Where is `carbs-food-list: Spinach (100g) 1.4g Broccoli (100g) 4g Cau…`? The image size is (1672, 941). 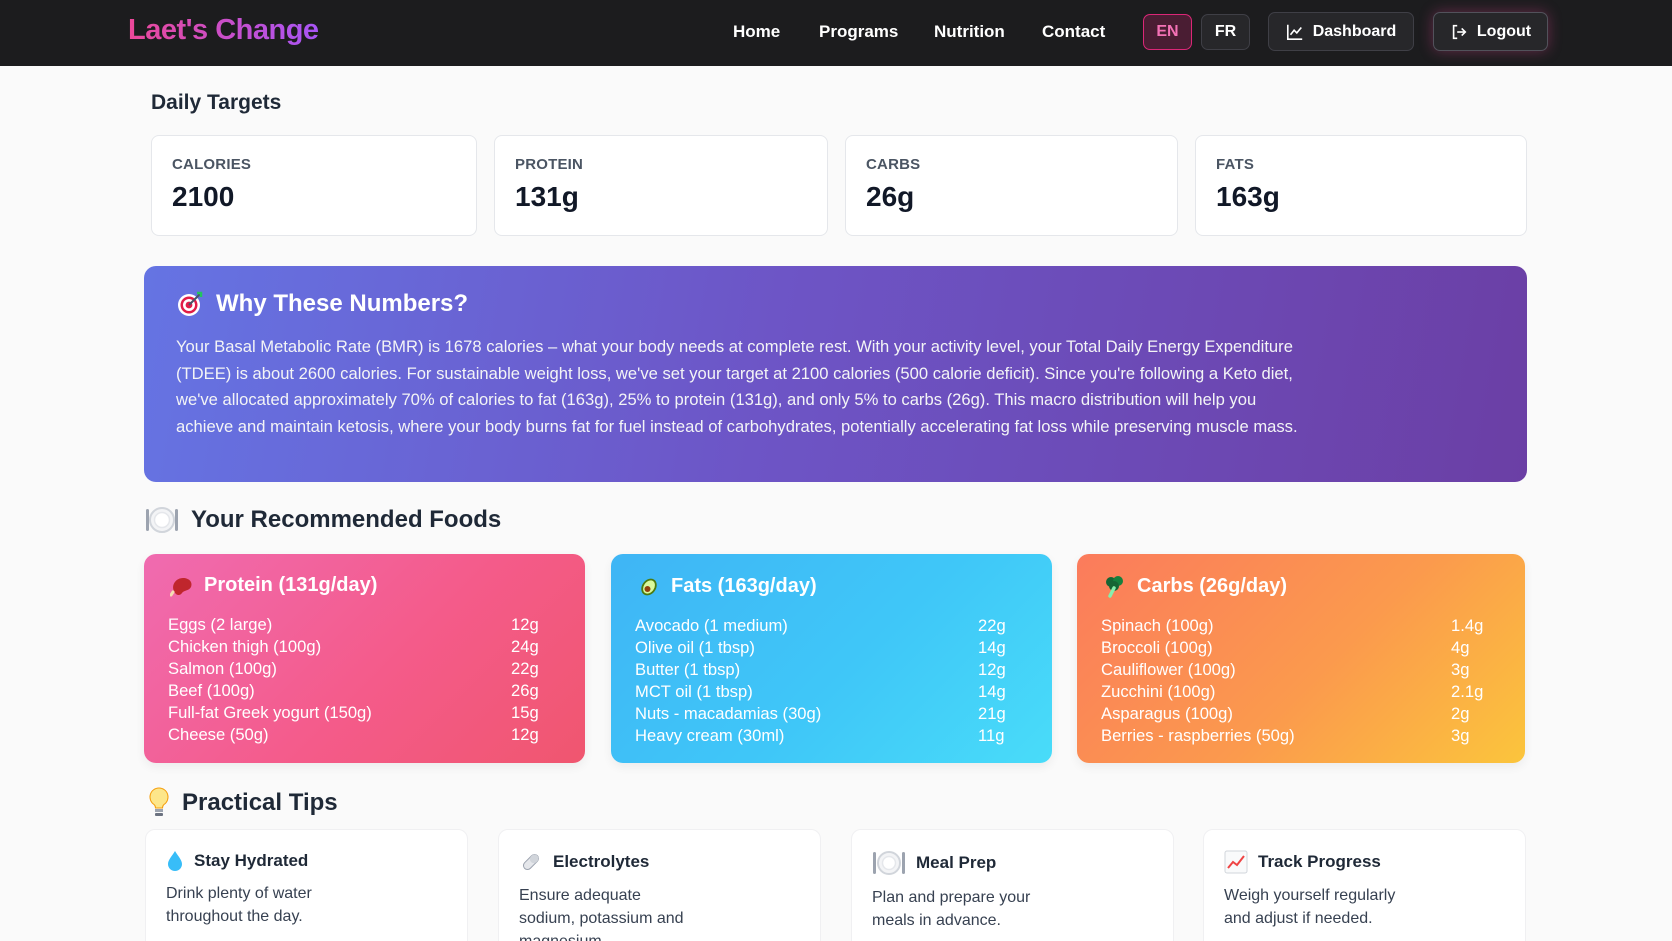 carbs-food-list: Spinach (100g) 1.4g Broccoli (100g) 4g Cau… is located at coordinates (1301, 681).